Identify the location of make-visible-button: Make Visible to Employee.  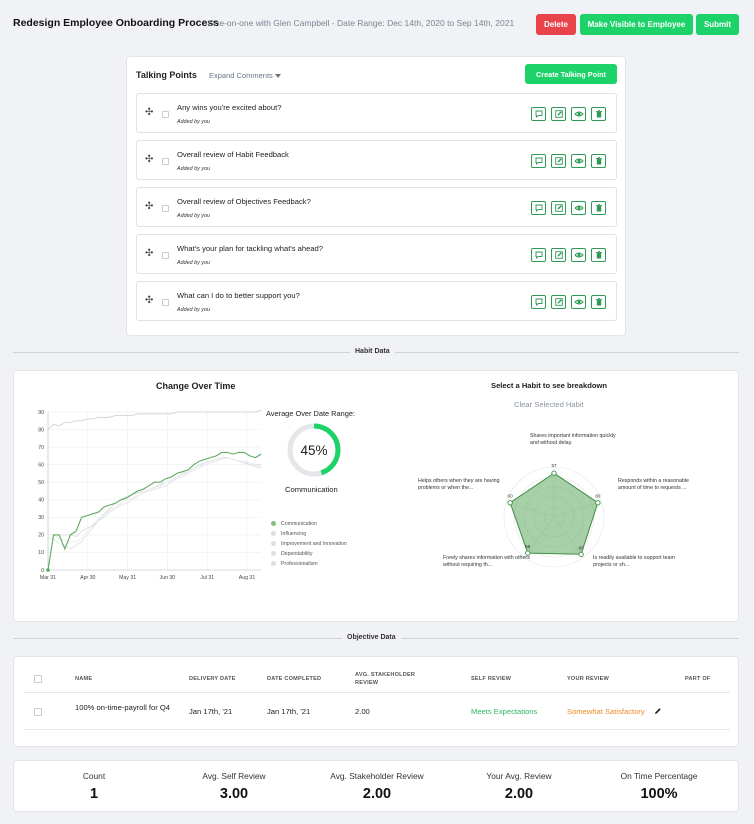
(636, 24).